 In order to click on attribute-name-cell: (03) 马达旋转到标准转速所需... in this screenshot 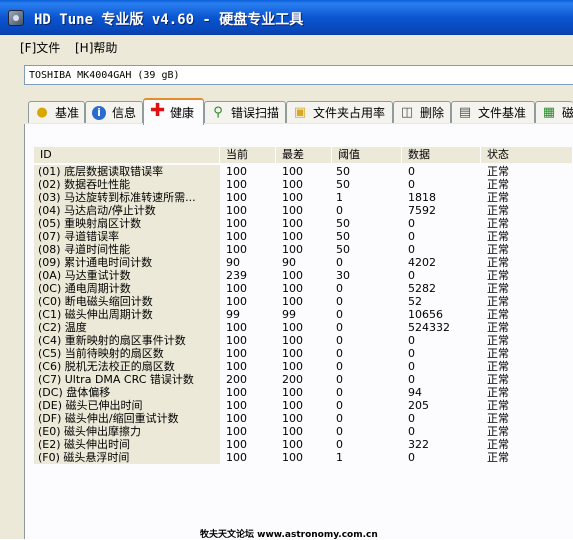, I will do `click(127, 197)`.